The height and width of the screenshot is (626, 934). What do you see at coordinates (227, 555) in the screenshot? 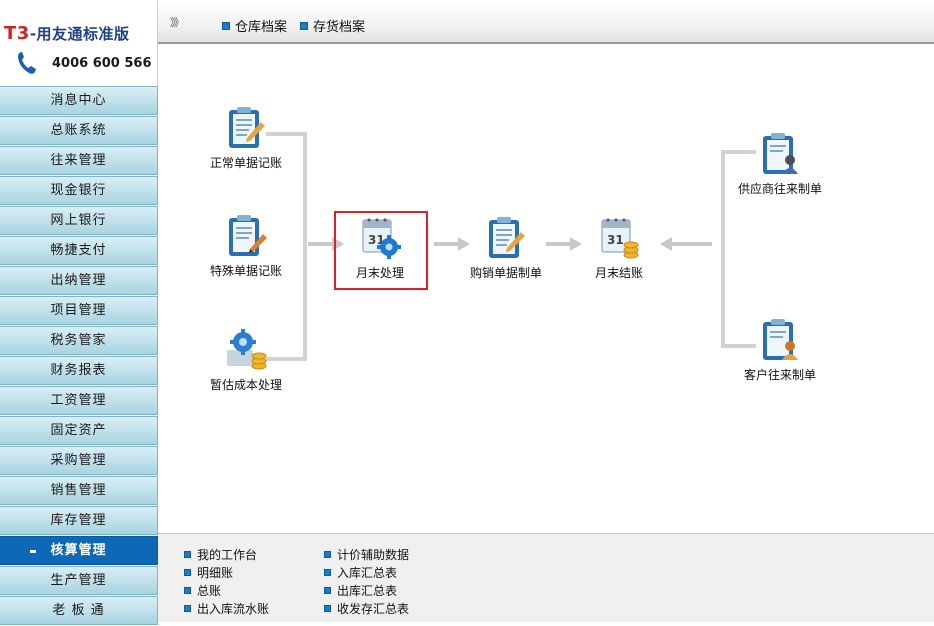
I see `link-label: 我的工作台` at bounding box center [227, 555].